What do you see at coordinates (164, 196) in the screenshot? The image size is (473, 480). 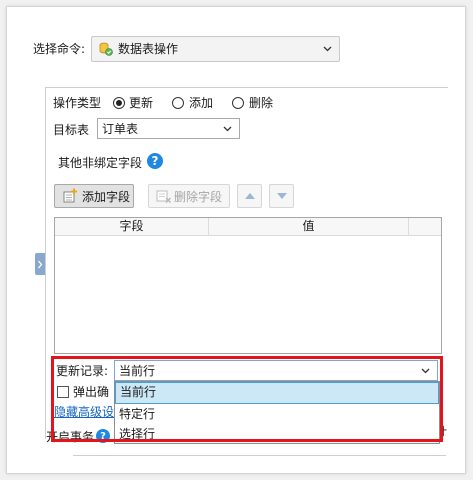 I see `delete-field-icon` at bounding box center [164, 196].